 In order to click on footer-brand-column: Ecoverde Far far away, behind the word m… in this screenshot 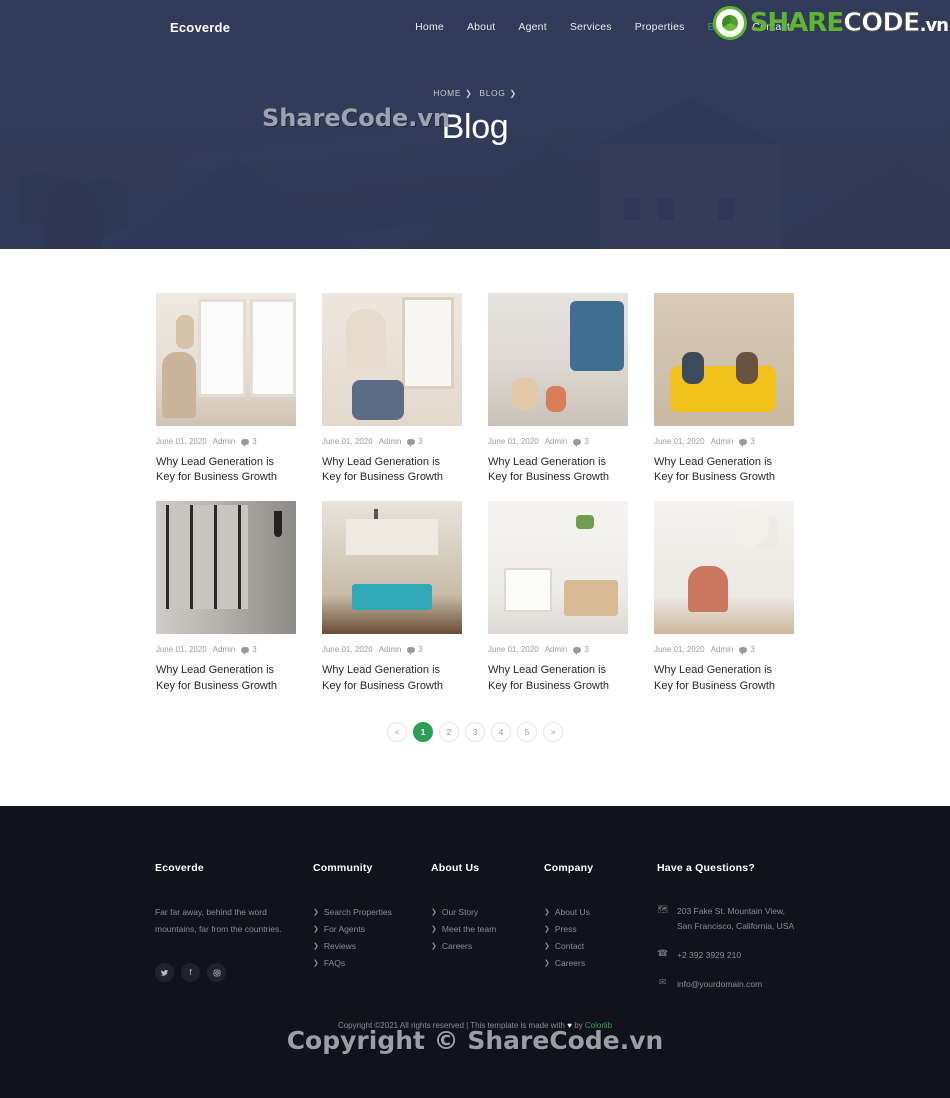, I will do `click(225, 934)`.